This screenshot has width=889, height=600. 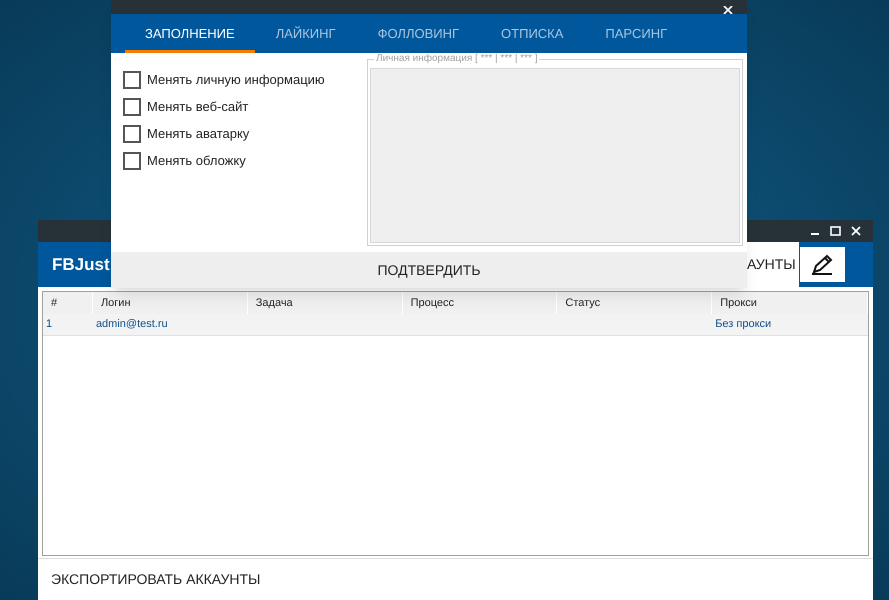 I want to click on column-header: Процесс, so click(x=432, y=303).